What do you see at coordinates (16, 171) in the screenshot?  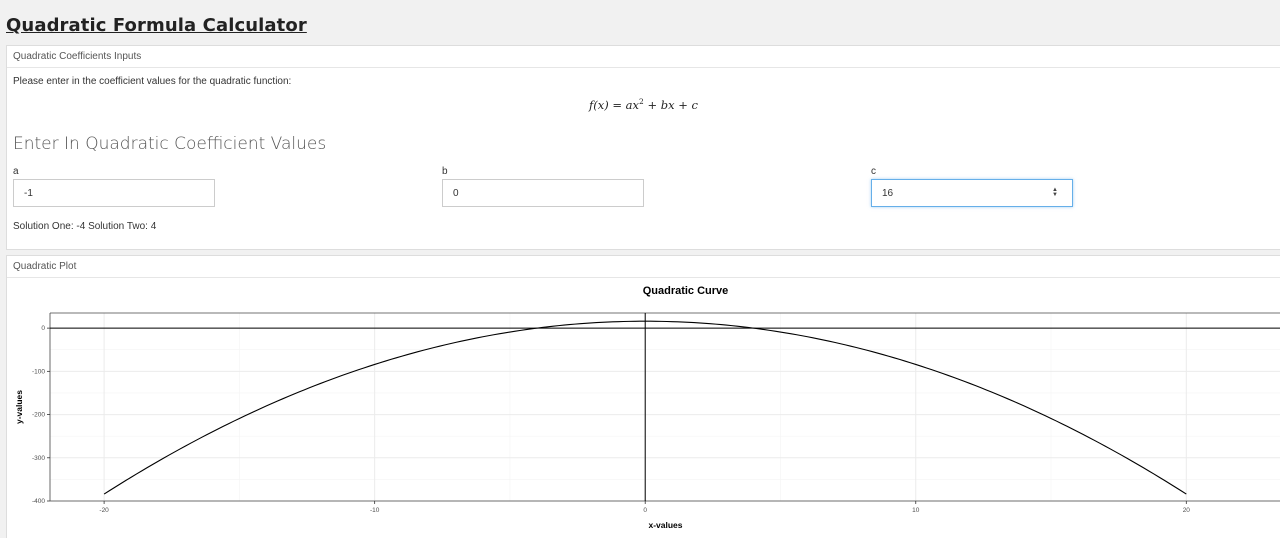 I see `label-a: a` at bounding box center [16, 171].